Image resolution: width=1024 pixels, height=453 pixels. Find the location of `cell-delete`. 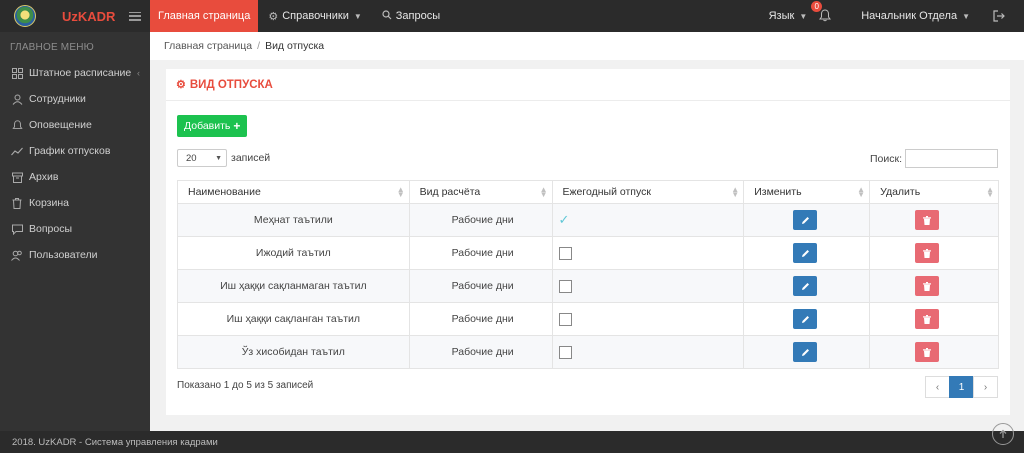

cell-delete is located at coordinates (934, 253).